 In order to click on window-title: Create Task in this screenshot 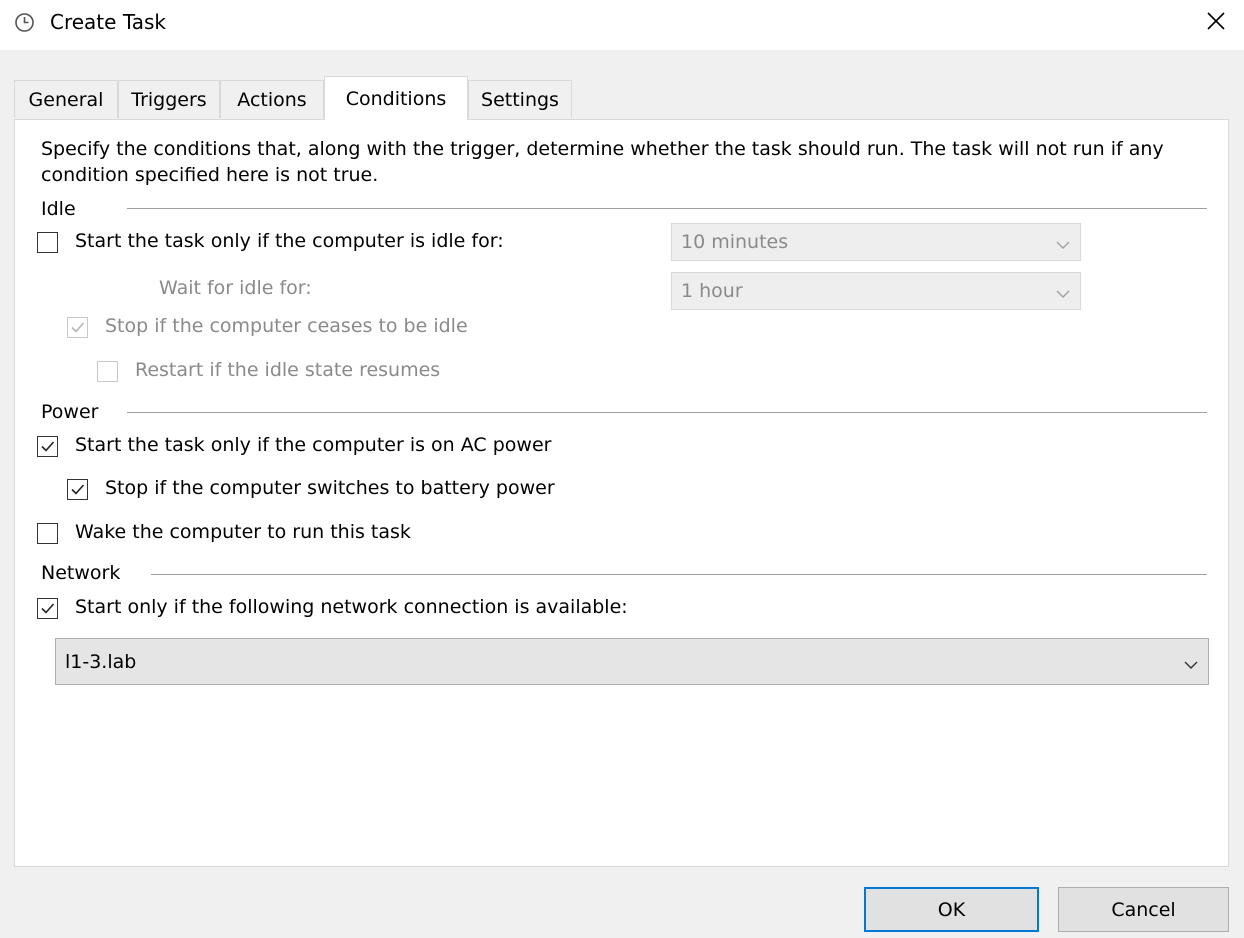, I will do `click(108, 22)`.